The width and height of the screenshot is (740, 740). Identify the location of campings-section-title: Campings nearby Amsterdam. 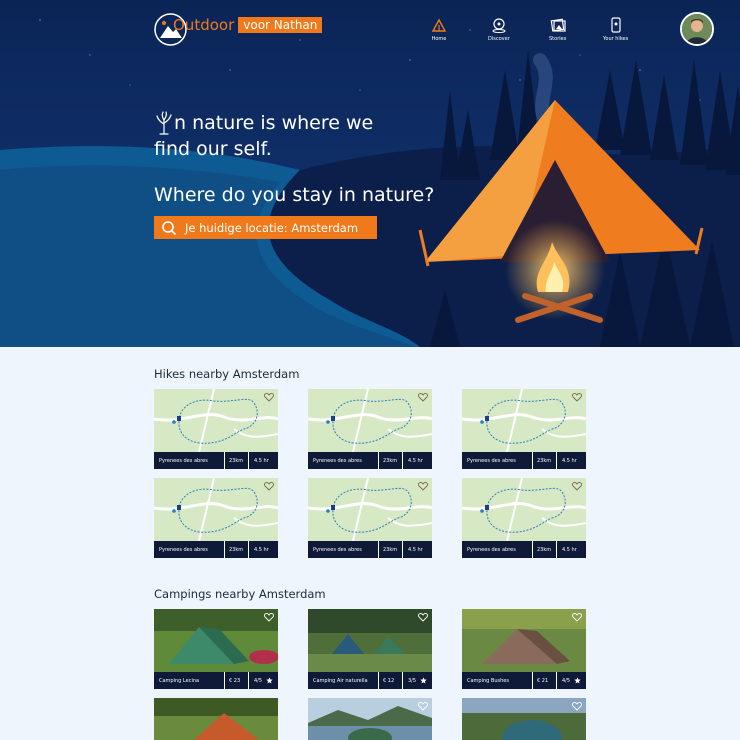
(240, 594).